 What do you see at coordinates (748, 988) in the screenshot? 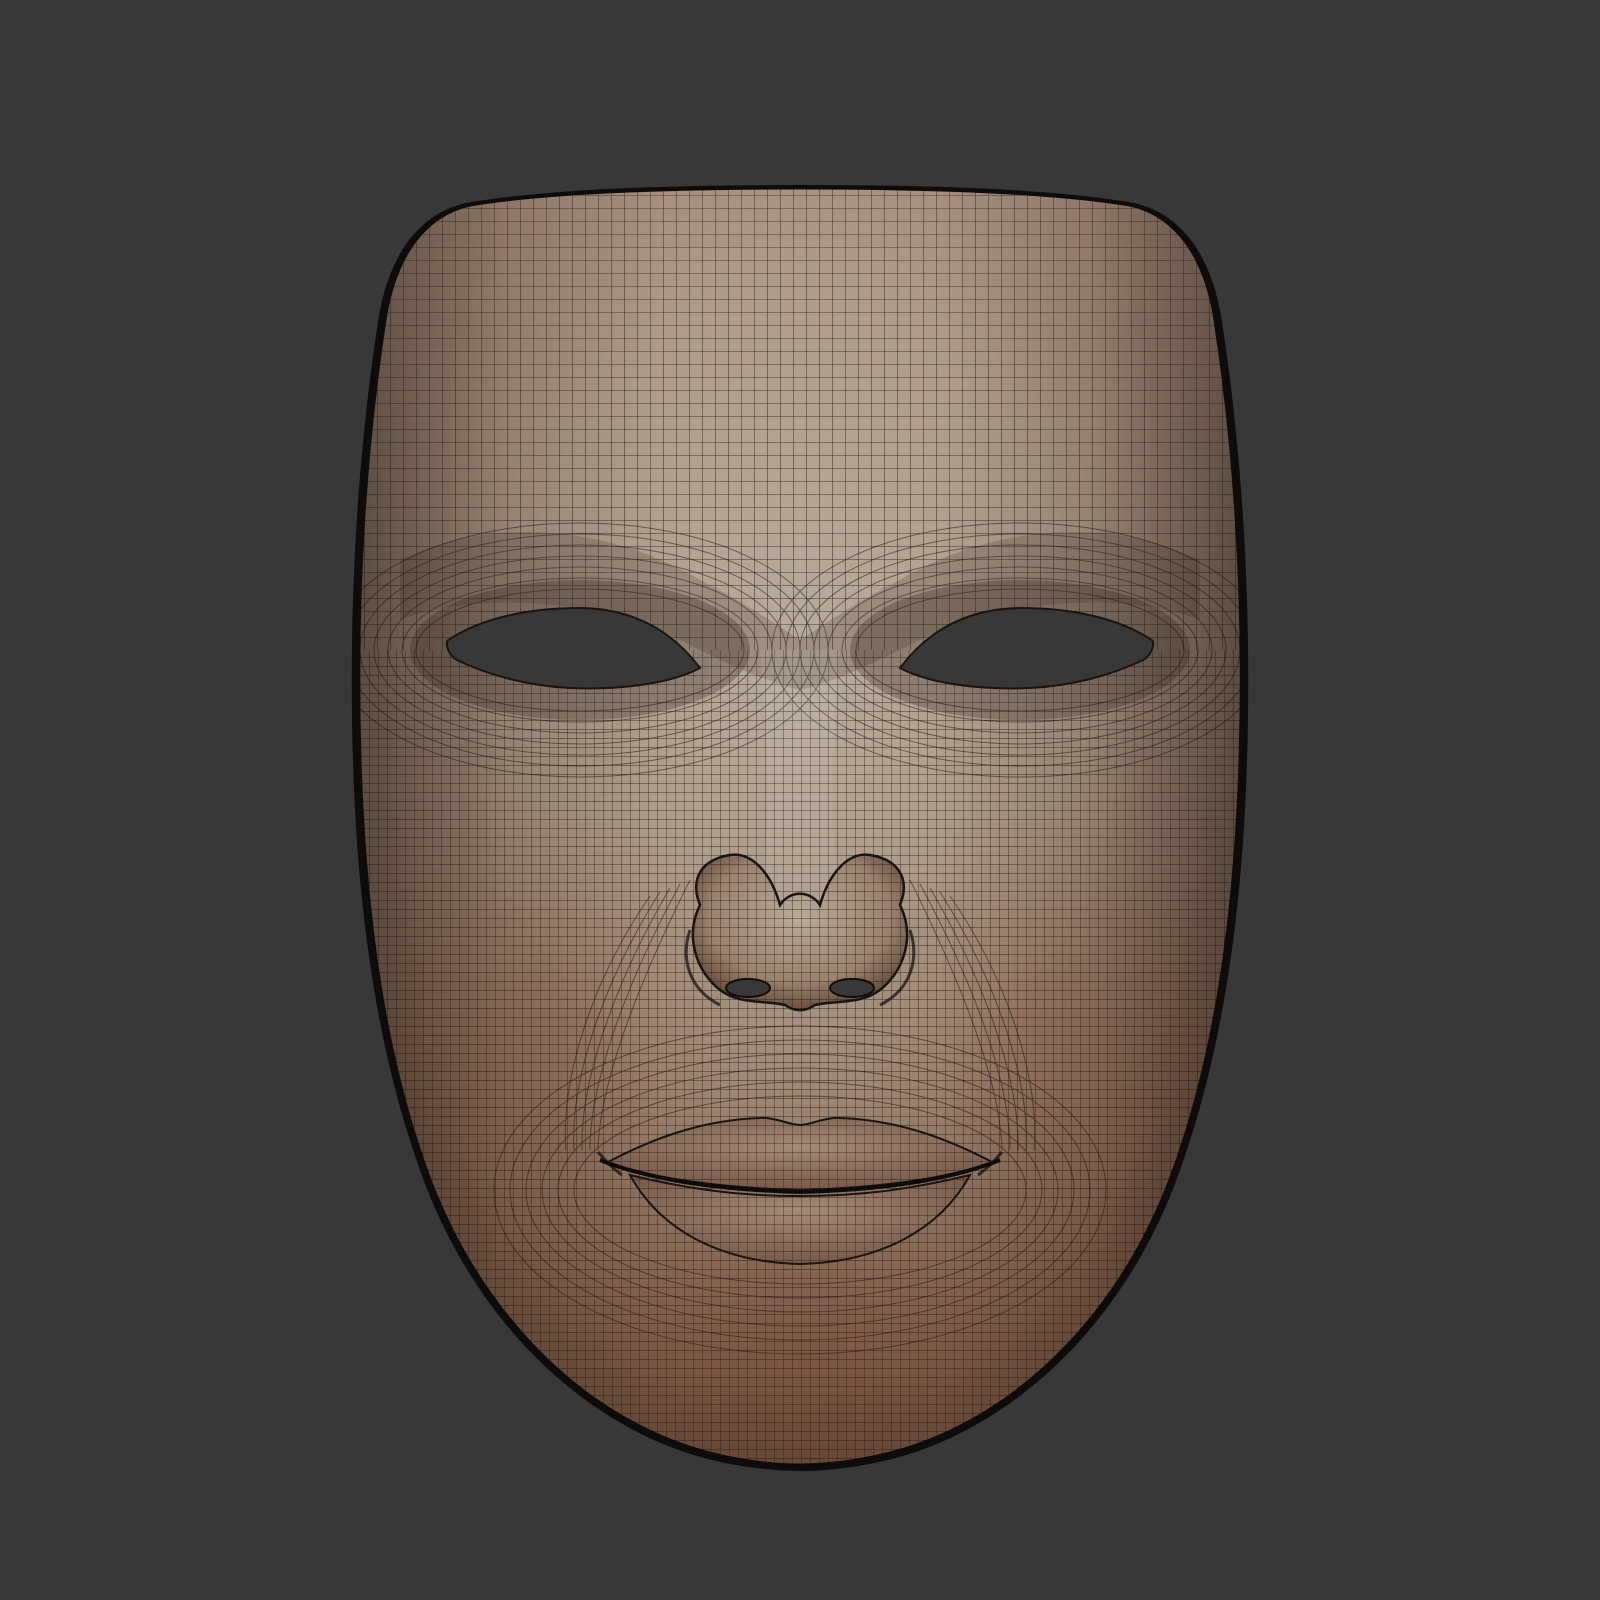
I see `left-nostril` at bounding box center [748, 988].